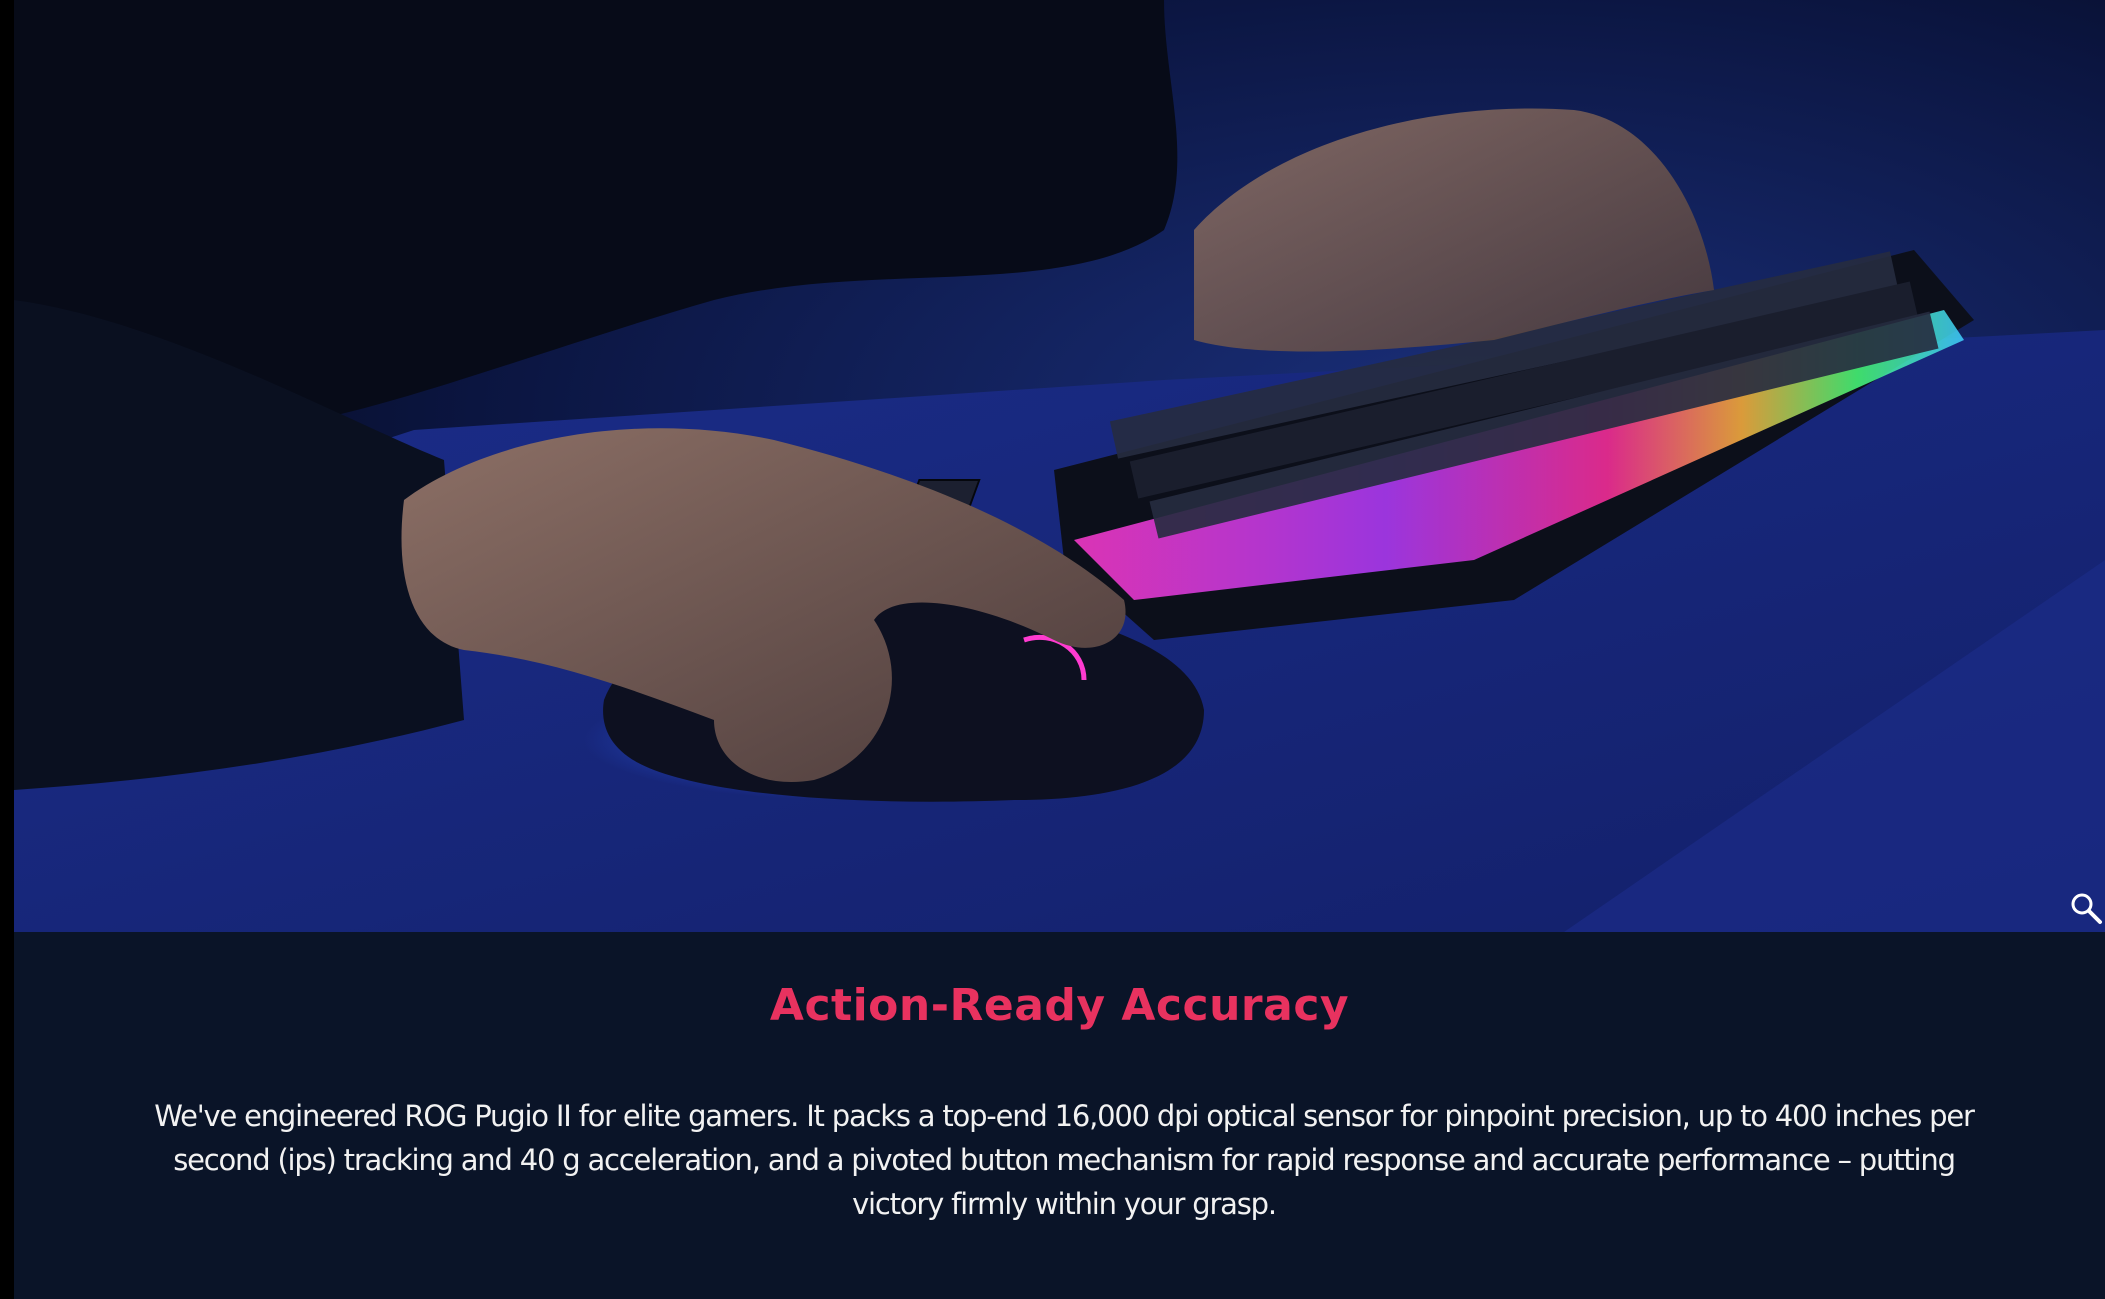  Describe the element at coordinates (2086, 908) in the screenshot. I see `magnifier-icon` at that location.